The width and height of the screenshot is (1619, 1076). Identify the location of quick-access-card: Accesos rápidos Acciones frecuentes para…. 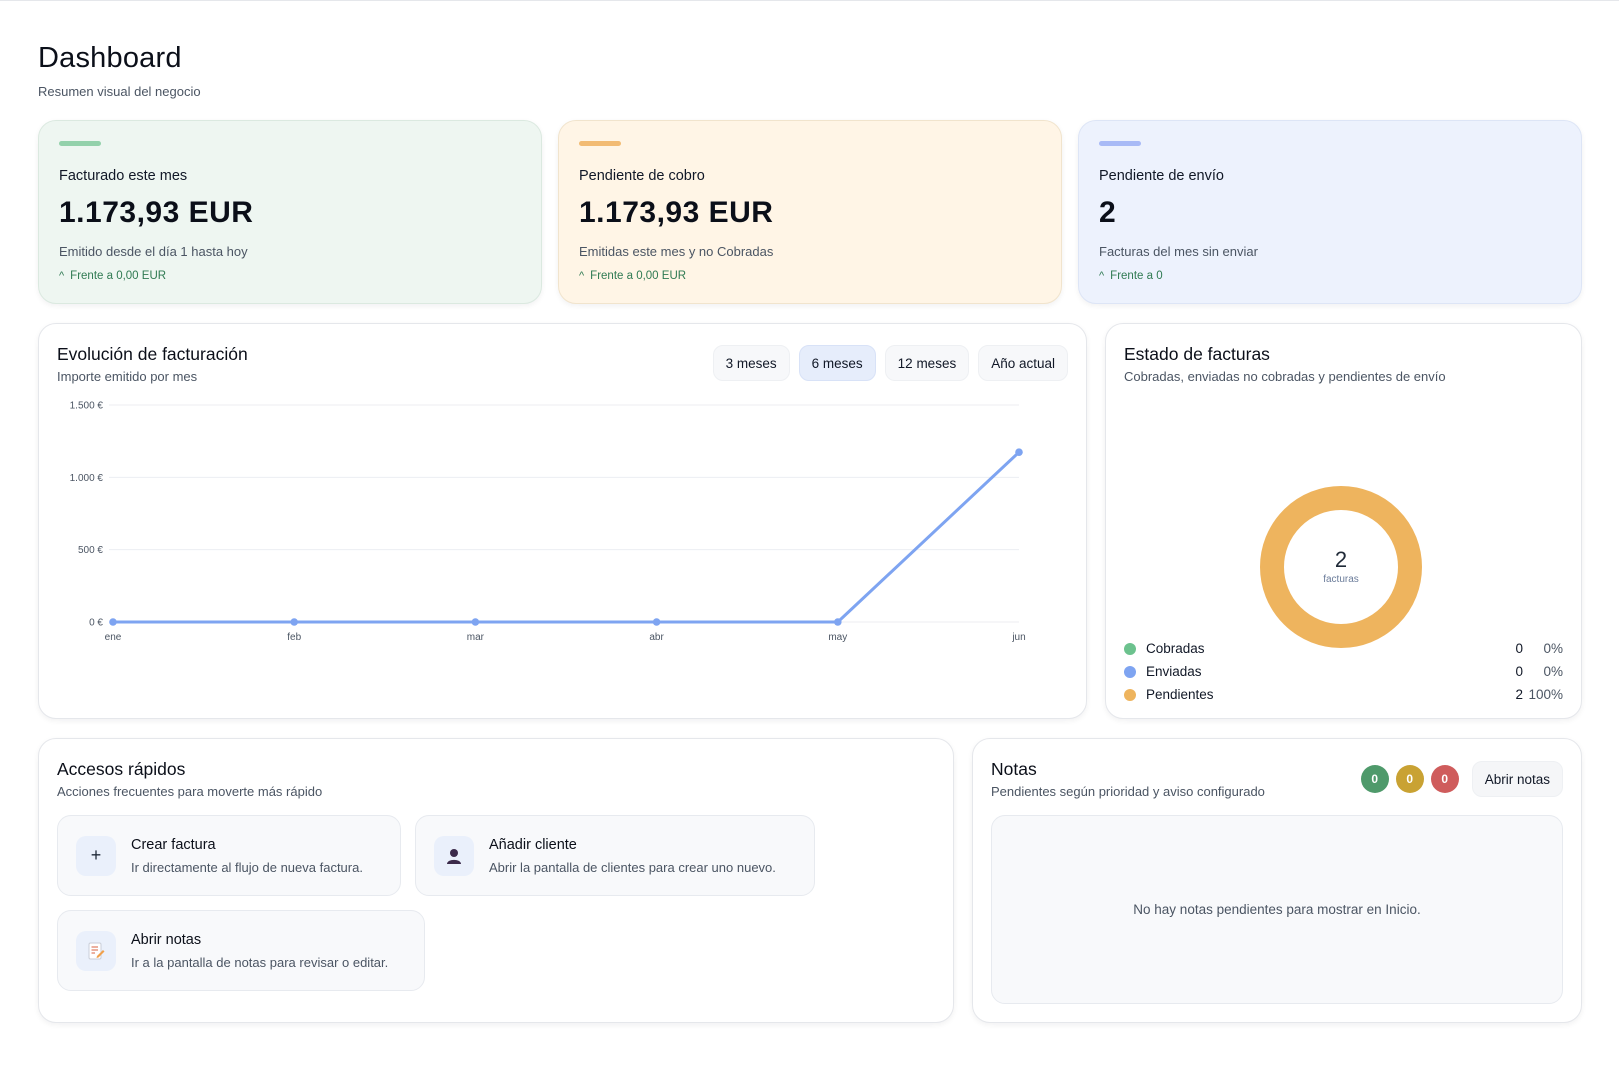
(496, 880).